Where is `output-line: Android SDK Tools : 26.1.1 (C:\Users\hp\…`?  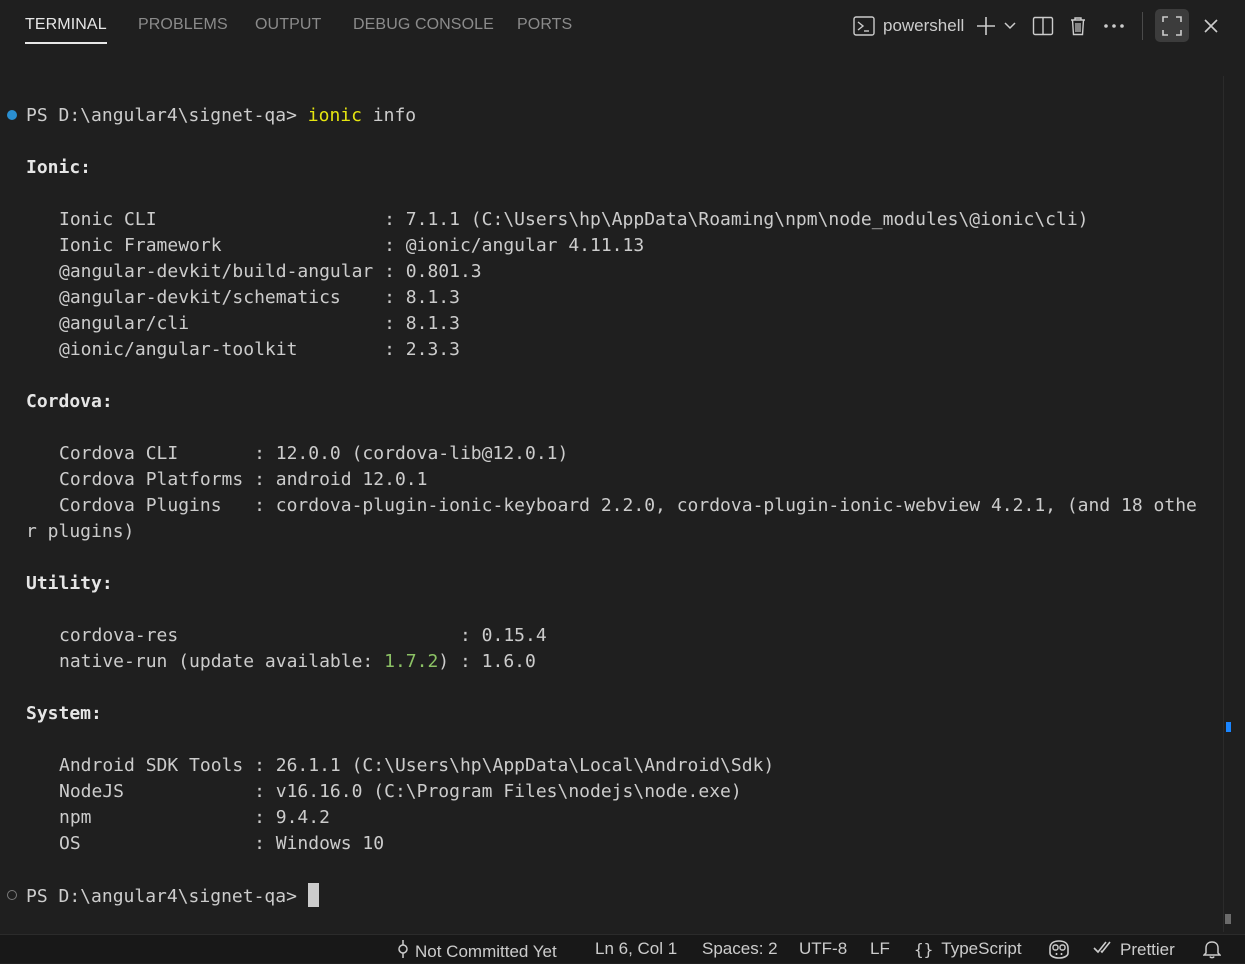
output-line: Android SDK Tools : 26.1.1 (C:\Users\hp\… is located at coordinates (417, 765).